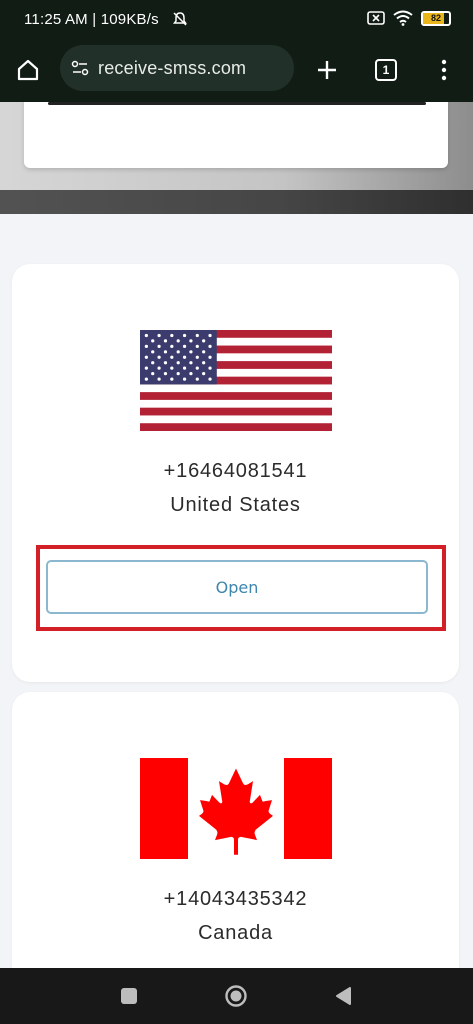 The height and width of the screenshot is (1024, 473). I want to click on back-button, so click(343, 996).